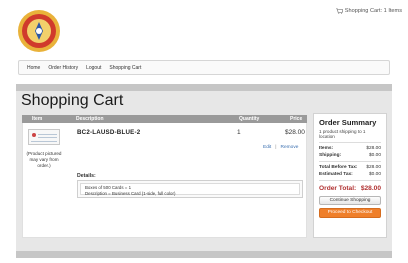 The image size is (408, 263). What do you see at coordinates (296, 119) in the screenshot?
I see `col-header-price: Price` at bounding box center [296, 119].